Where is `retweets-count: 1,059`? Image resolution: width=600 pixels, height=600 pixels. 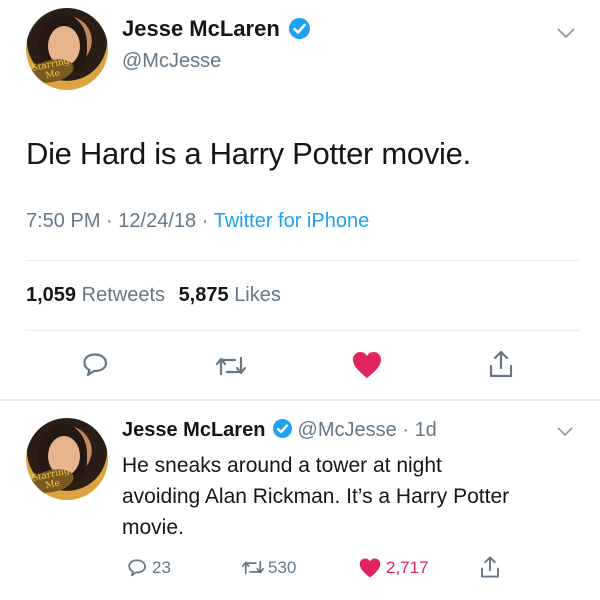 retweets-count: 1,059 is located at coordinates (51, 295).